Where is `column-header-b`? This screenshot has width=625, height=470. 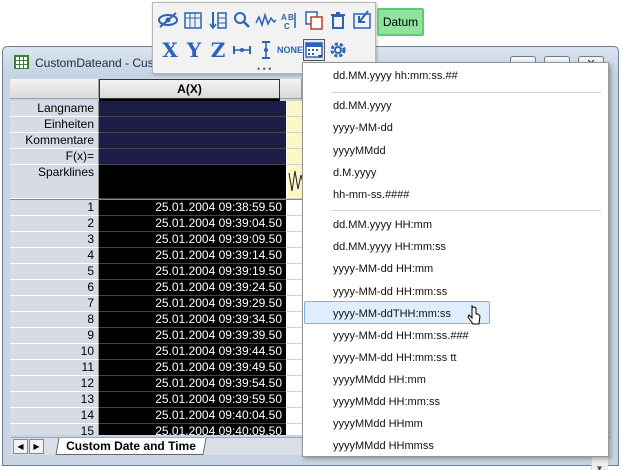
column-header-b is located at coordinates (291, 89).